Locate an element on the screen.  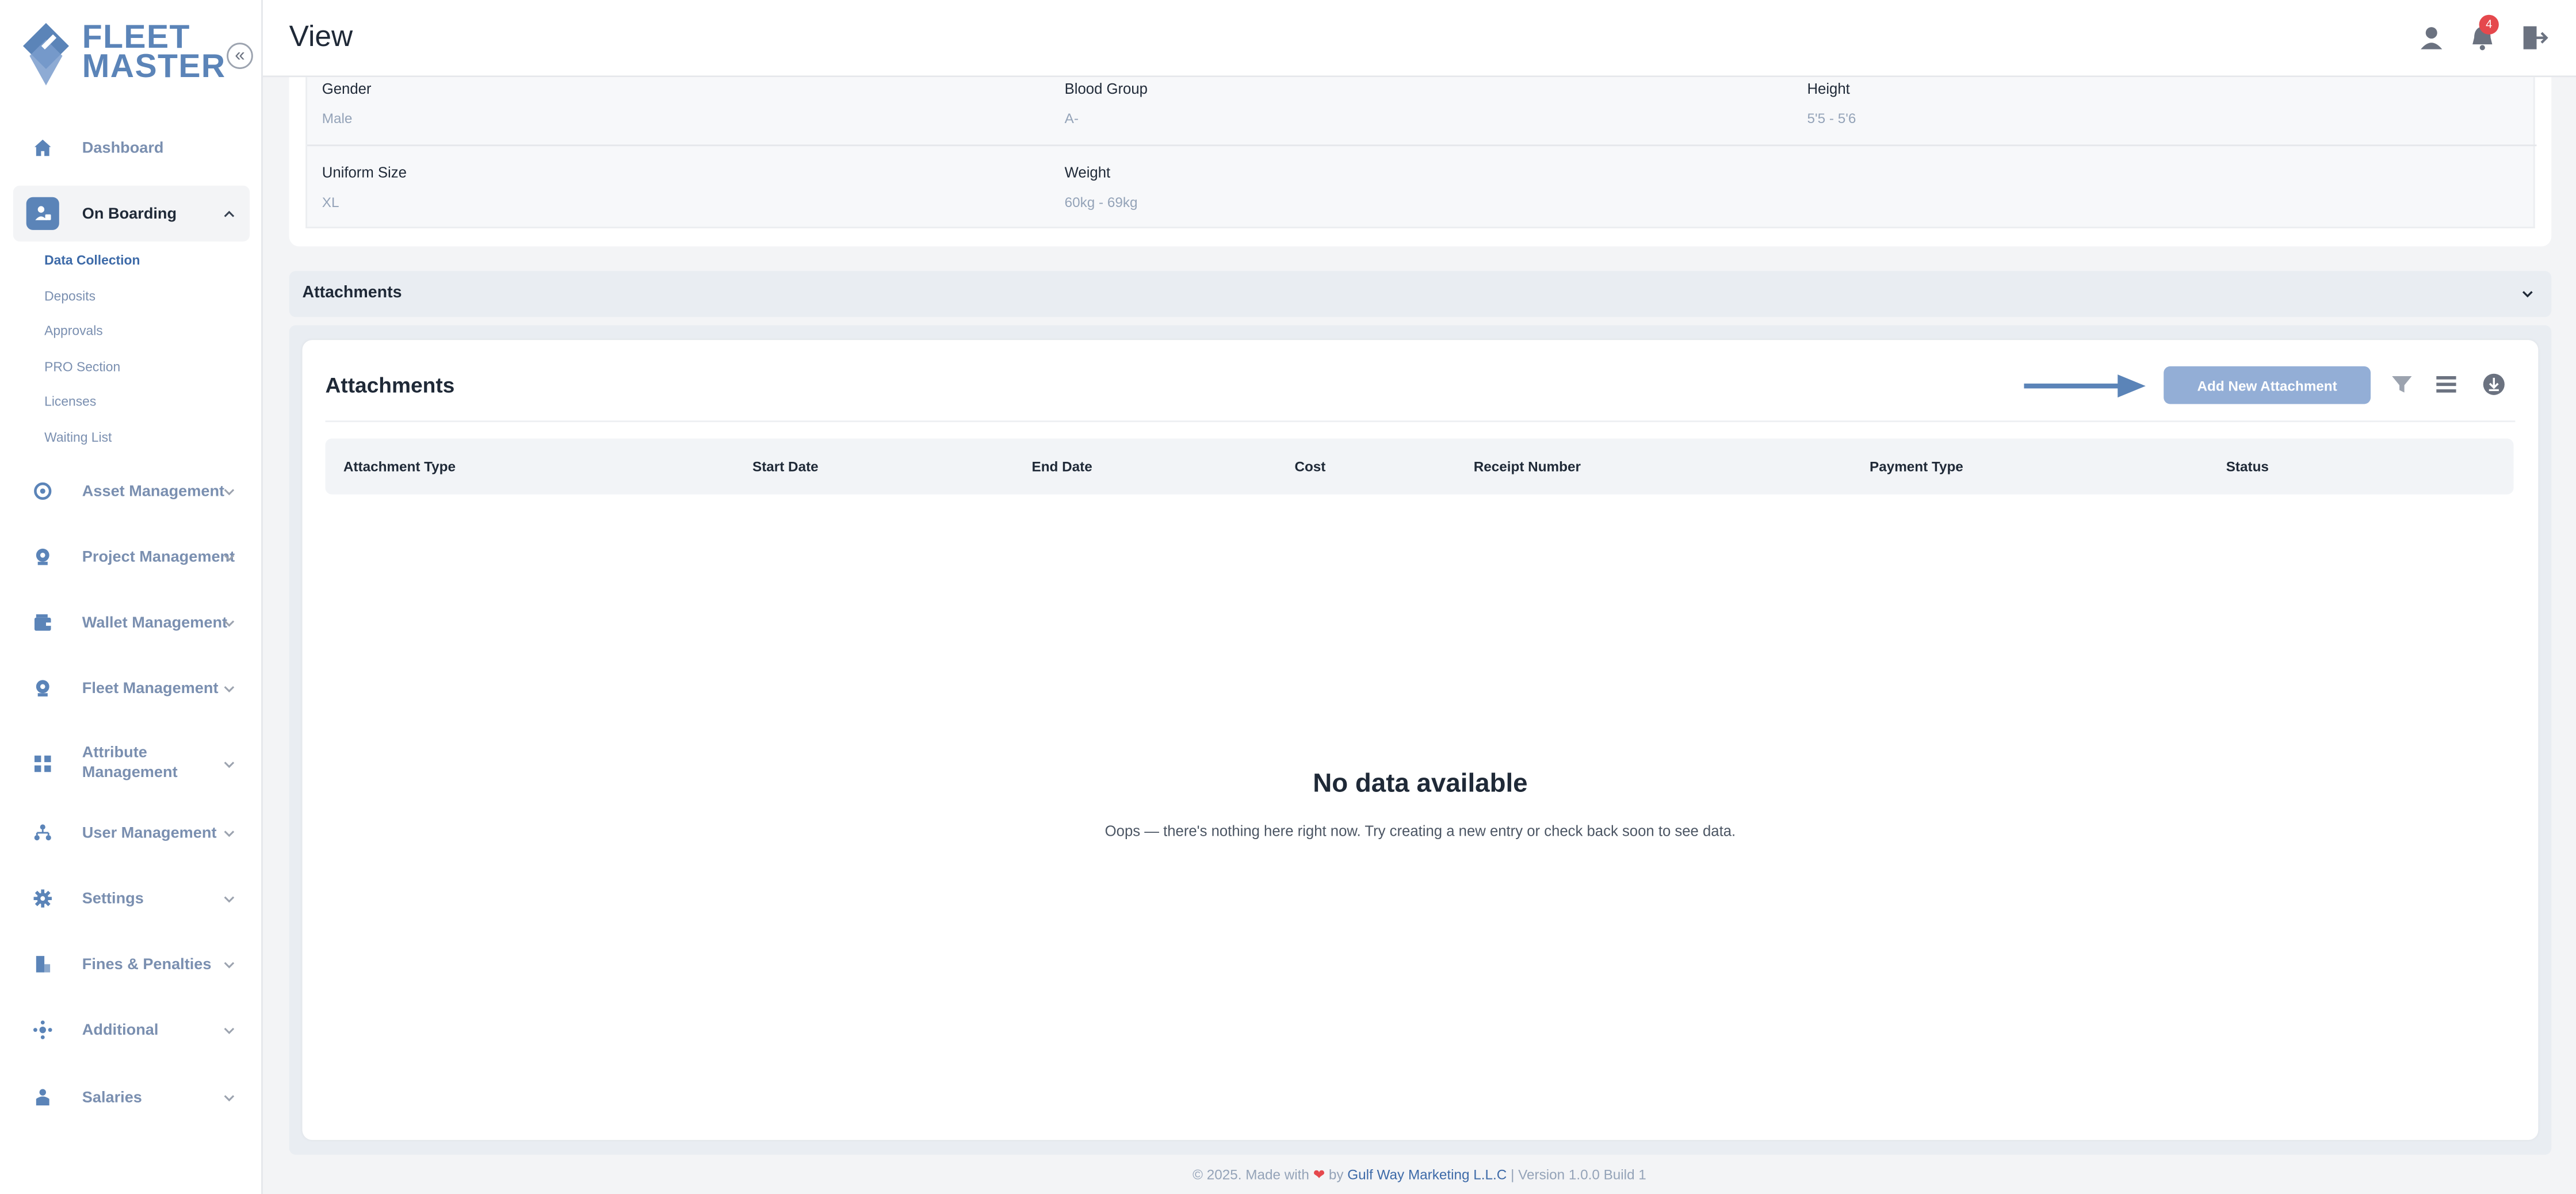
double-chevron-left-icon: « is located at coordinates (240, 55).